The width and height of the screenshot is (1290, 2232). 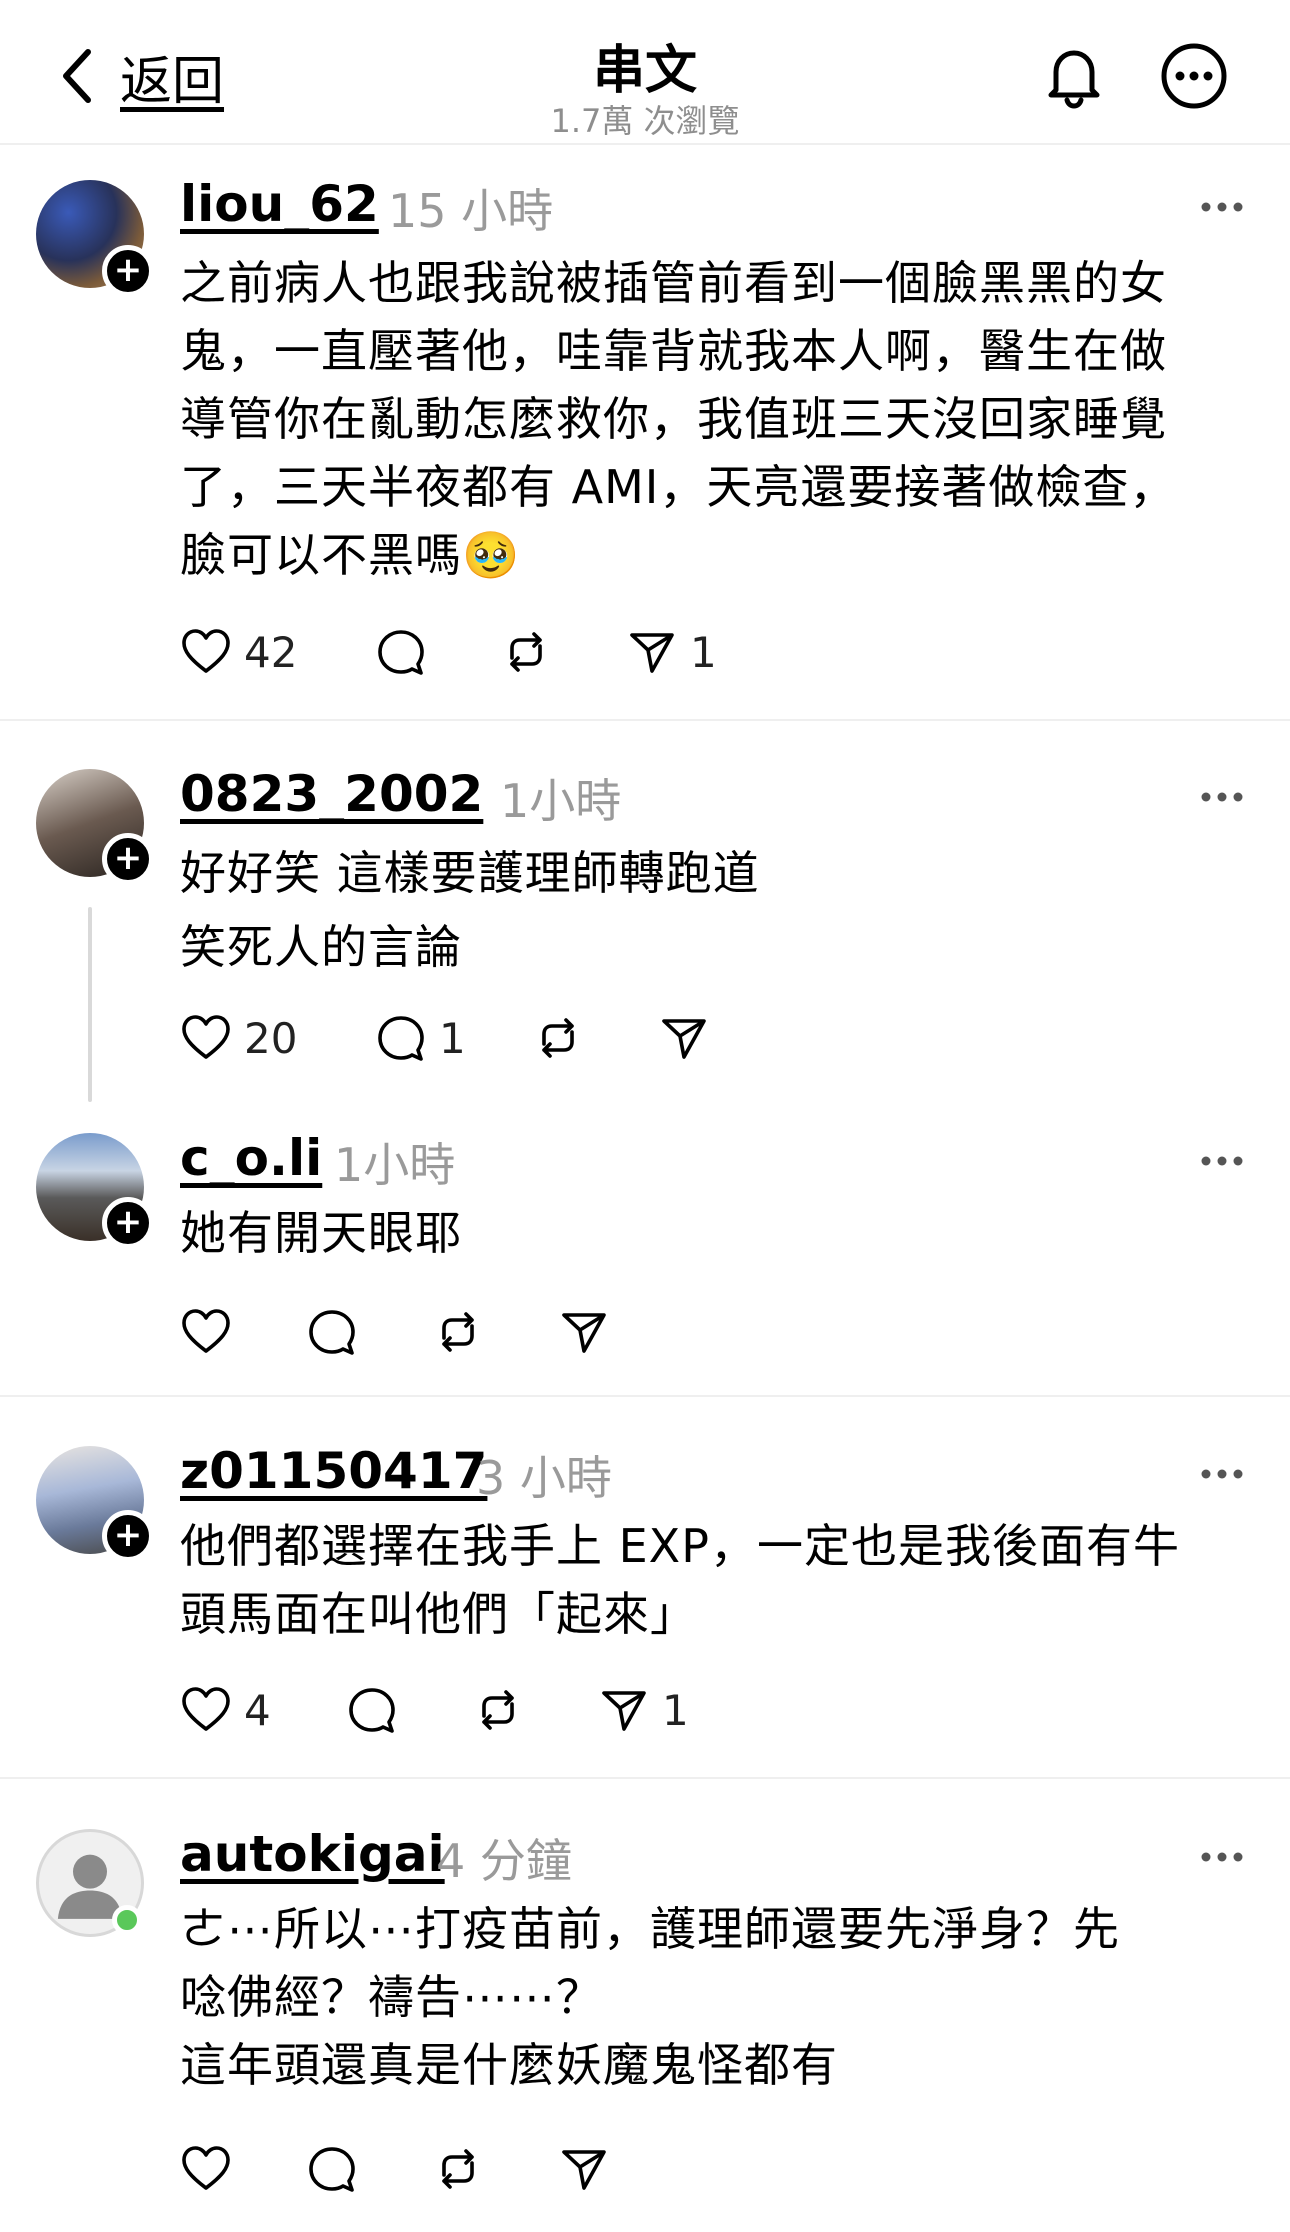 I want to click on text-line: 他們都選擇在我手上 EXP，一定也是我後面有牛, so click(x=680, y=1546).